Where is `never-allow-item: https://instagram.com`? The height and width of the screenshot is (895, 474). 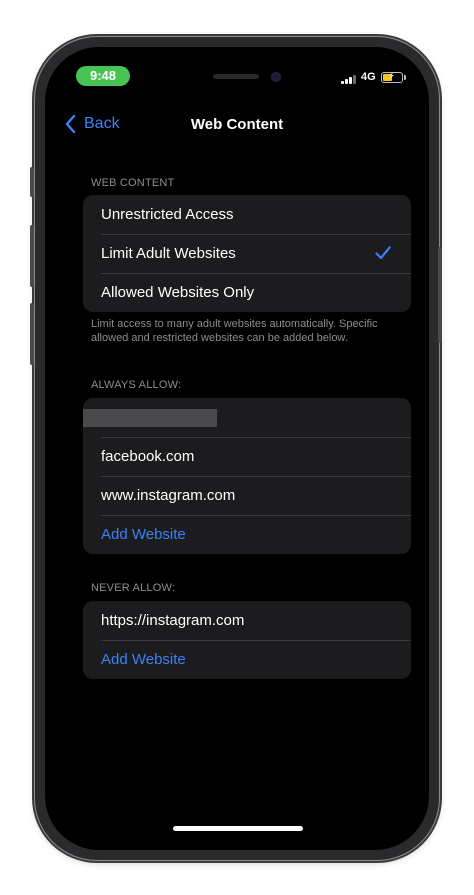 never-allow-item: https://instagram.com is located at coordinates (247, 620).